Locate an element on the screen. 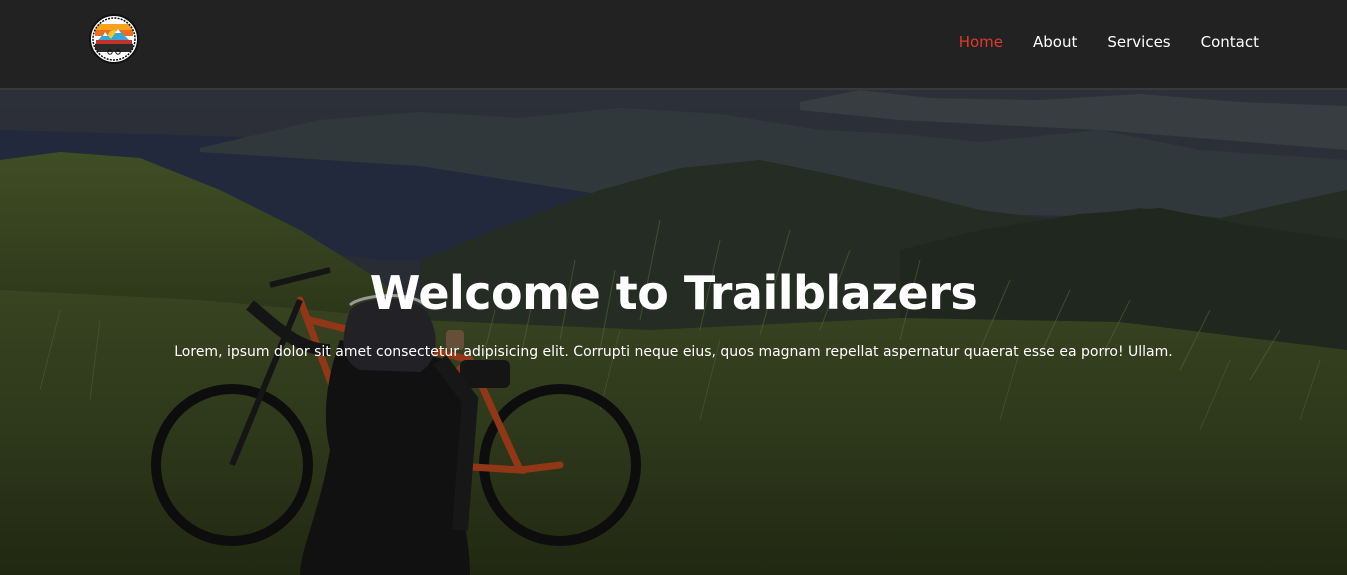 This screenshot has height=575, width=1347. nav-link-home: Home is located at coordinates (981, 42).